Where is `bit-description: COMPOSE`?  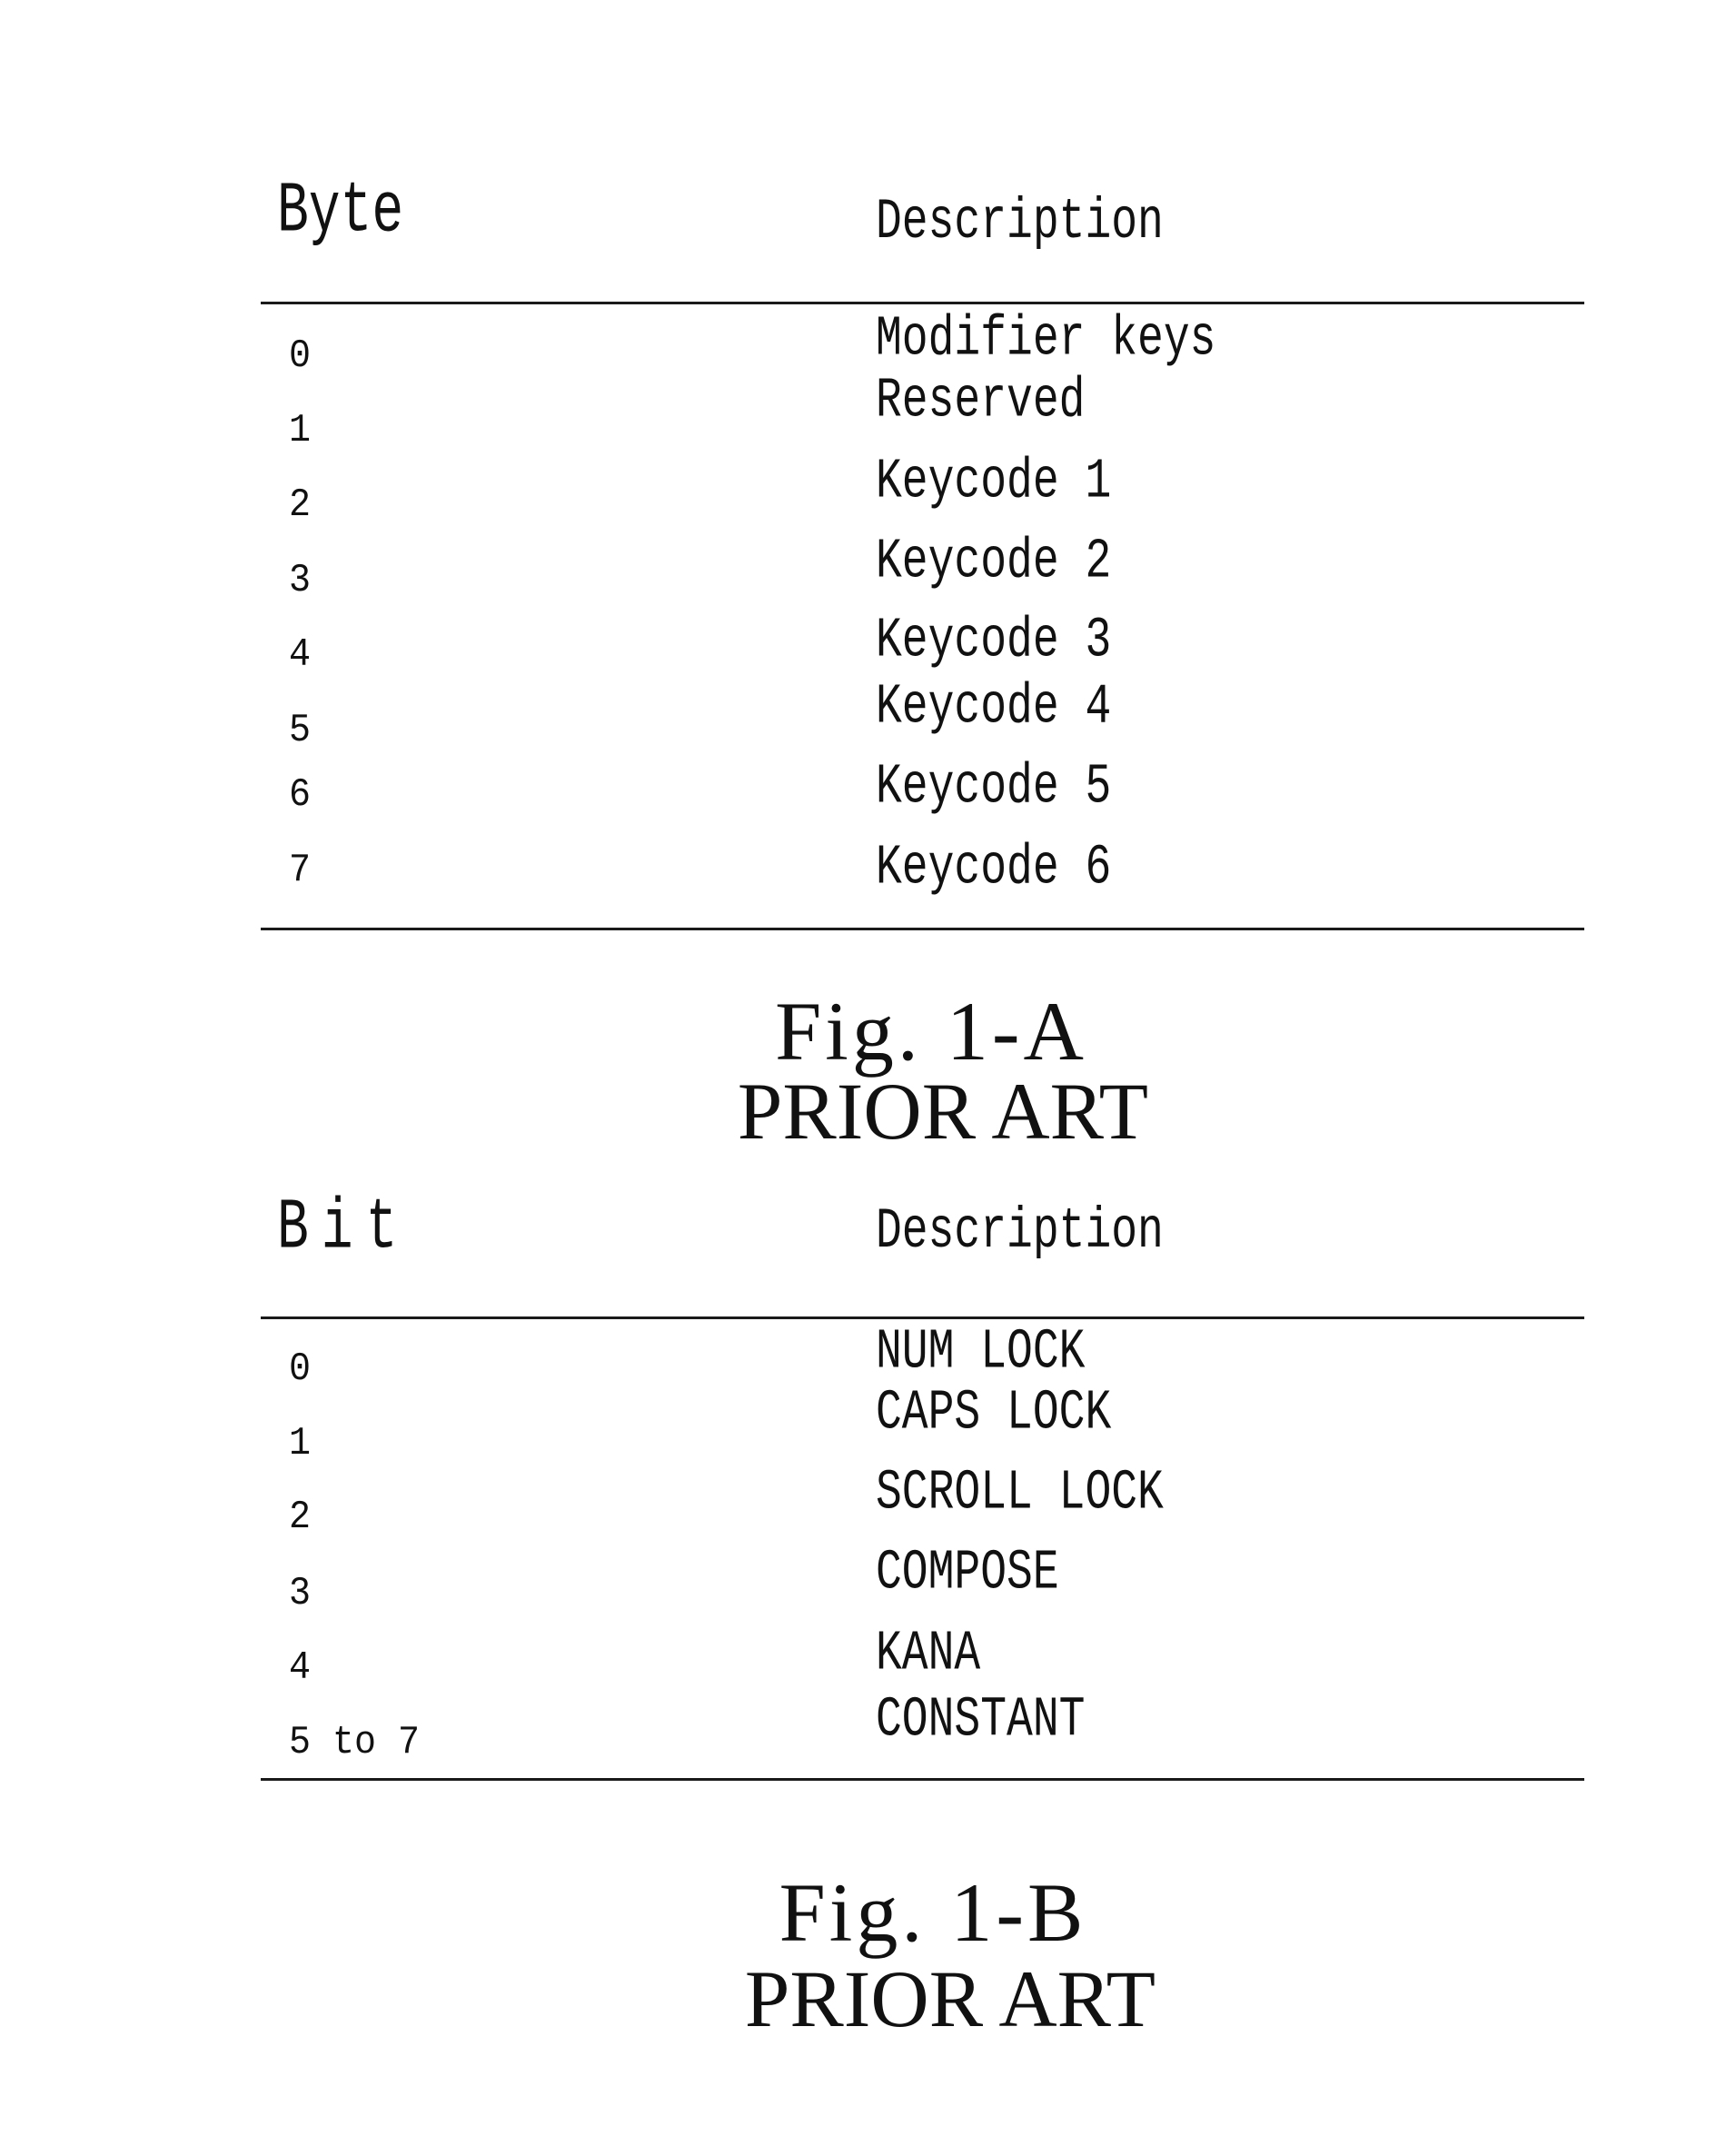
bit-description: COMPOSE is located at coordinates (967, 1573).